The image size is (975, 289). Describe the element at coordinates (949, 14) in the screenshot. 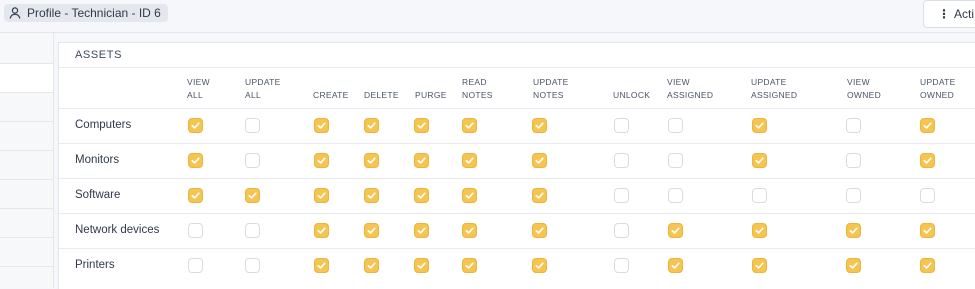

I see `actions-button: ⋮ Acti` at that location.